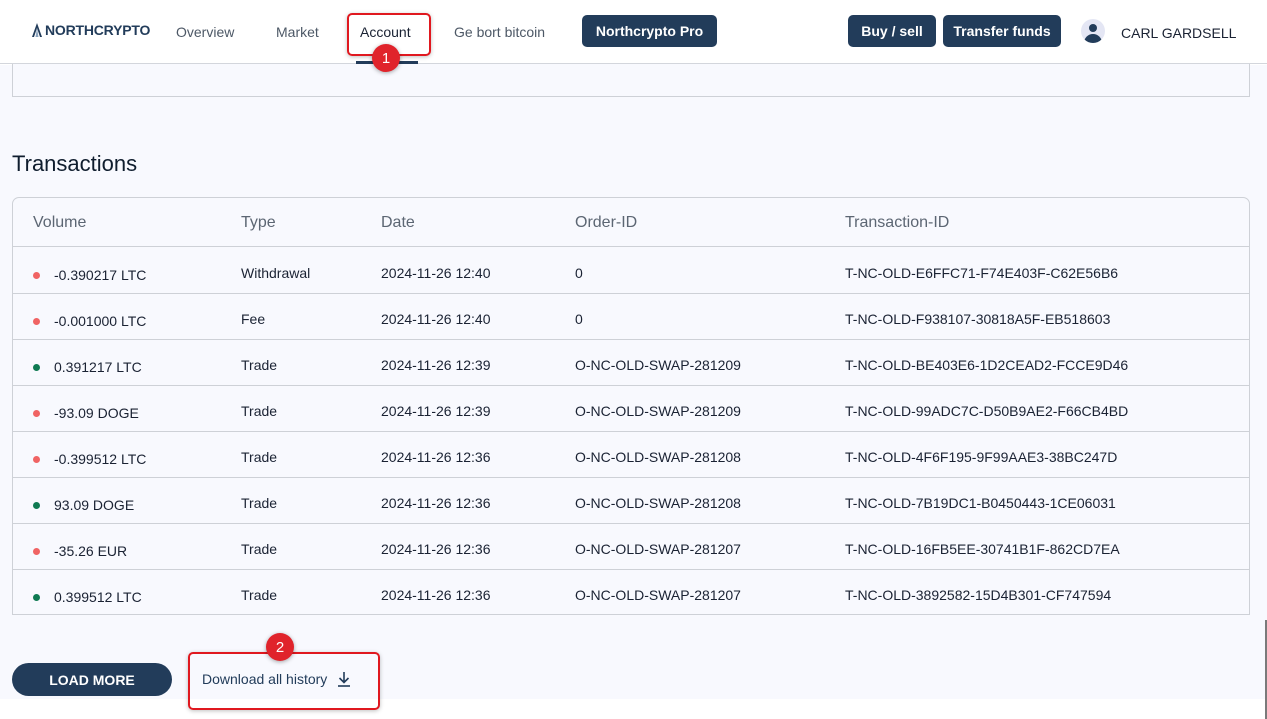  What do you see at coordinates (1002, 31) in the screenshot?
I see `transfer-funds-button: Transfer funds` at bounding box center [1002, 31].